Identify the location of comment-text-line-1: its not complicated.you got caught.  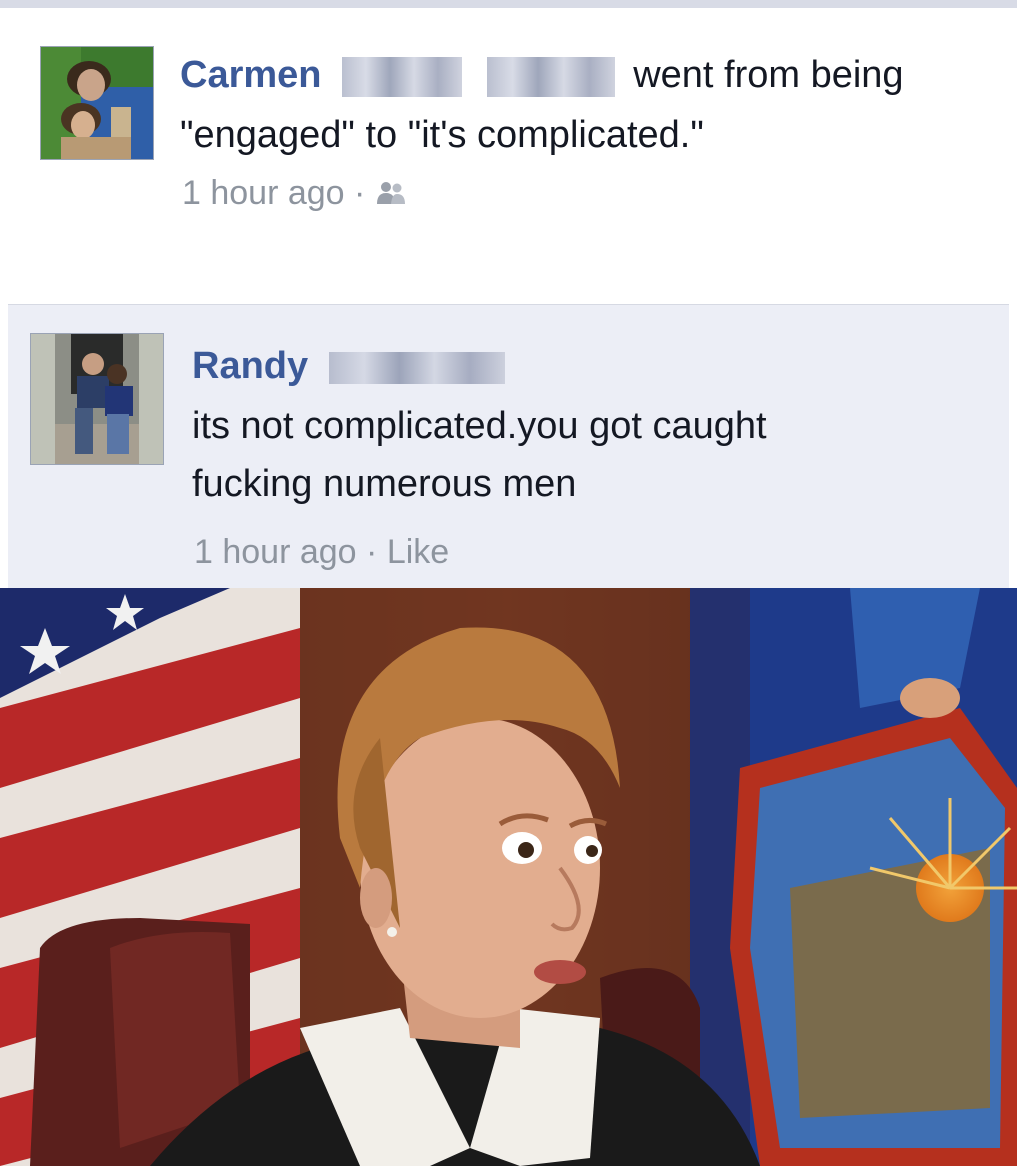
(479, 426).